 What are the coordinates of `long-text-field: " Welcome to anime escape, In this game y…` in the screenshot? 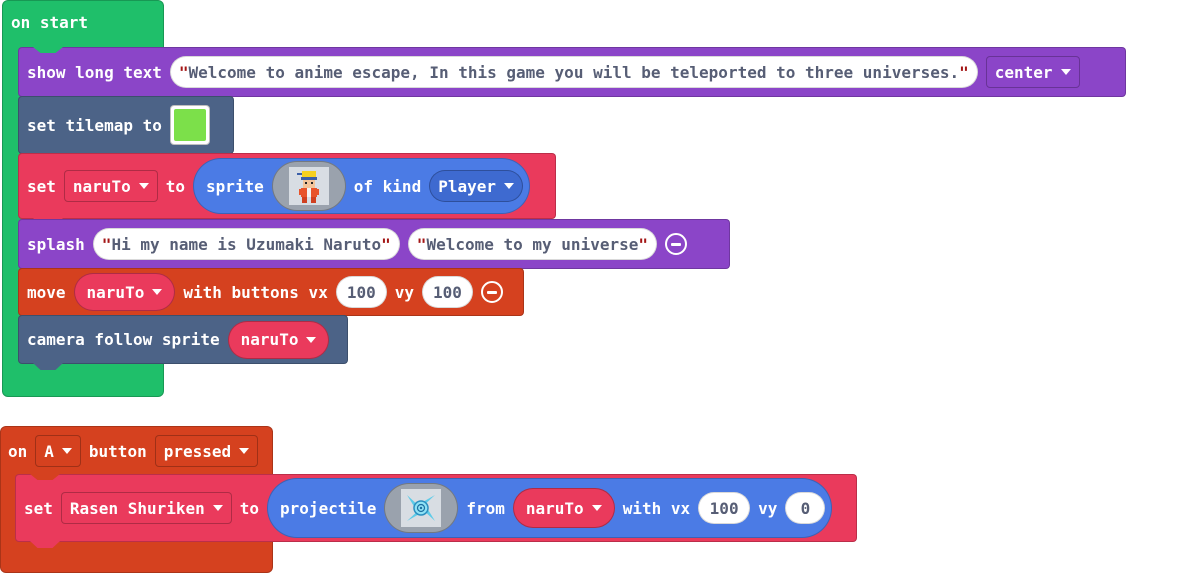 It's located at (573, 72).